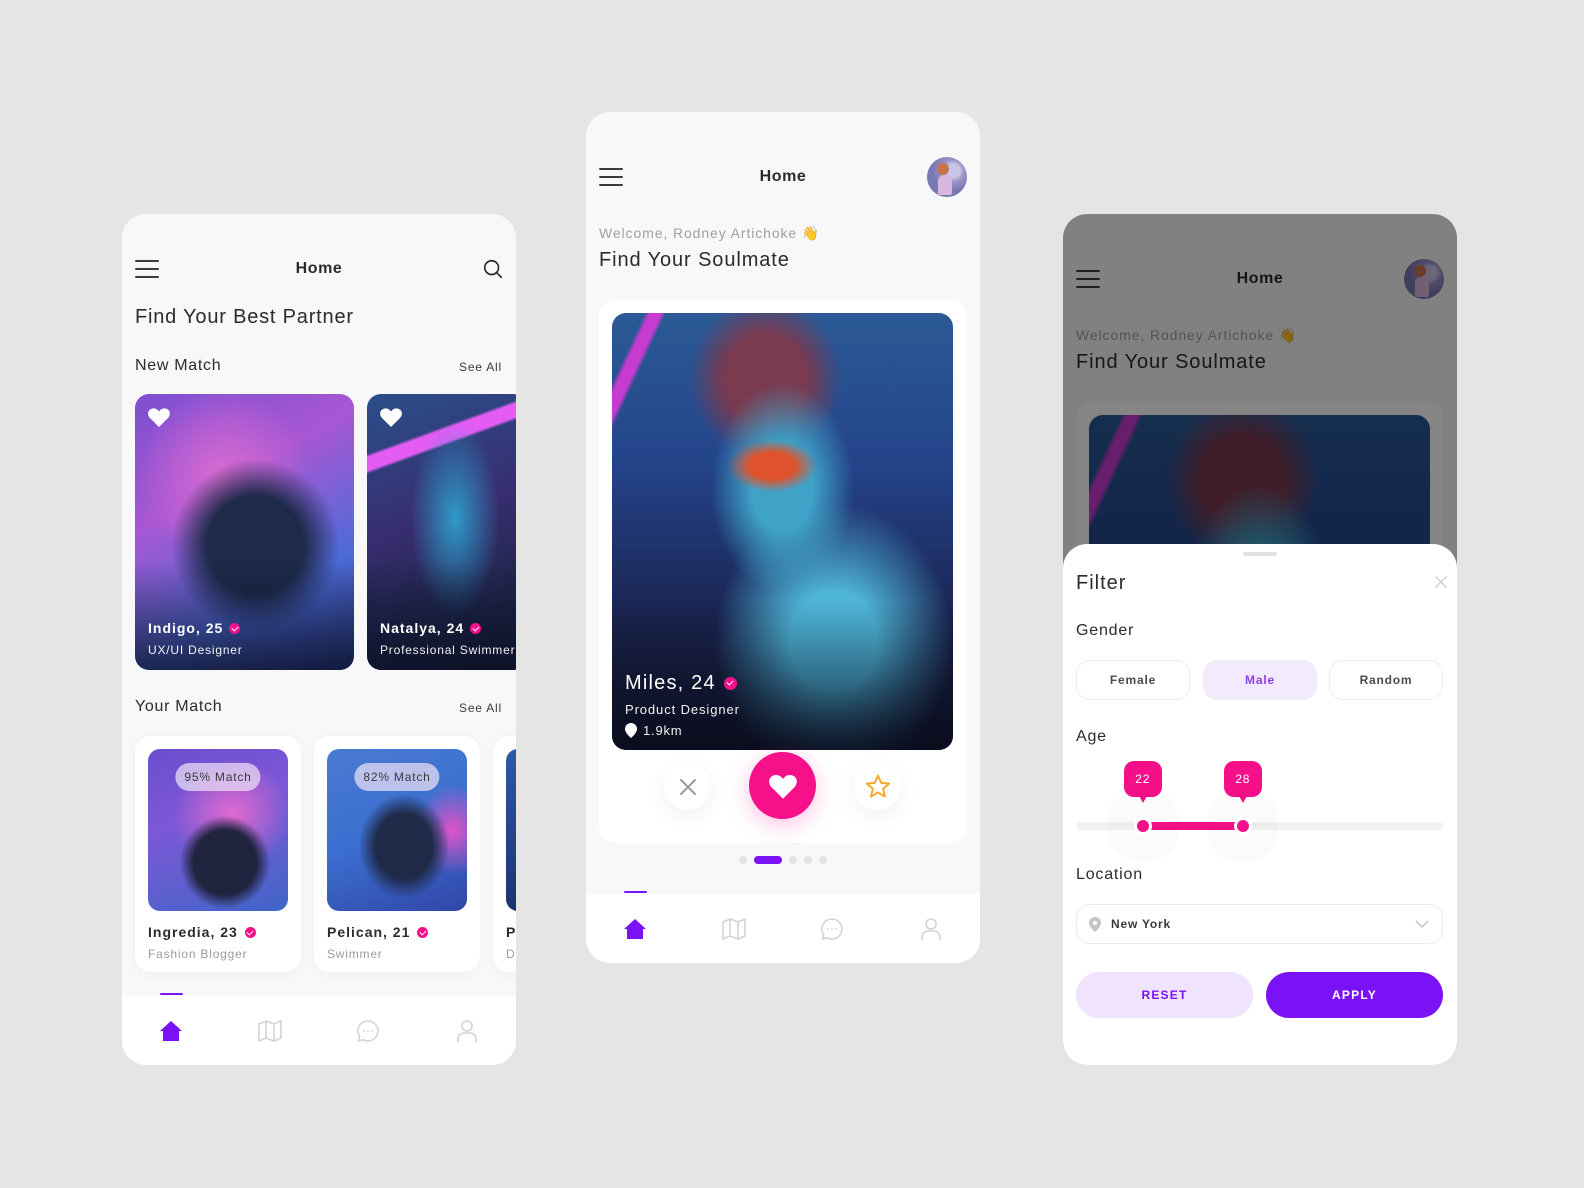 The image size is (1584, 1188). What do you see at coordinates (1386, 680) in the screenshot?
I see `gender-option-random: Random` at bounding box center [1386, 680].